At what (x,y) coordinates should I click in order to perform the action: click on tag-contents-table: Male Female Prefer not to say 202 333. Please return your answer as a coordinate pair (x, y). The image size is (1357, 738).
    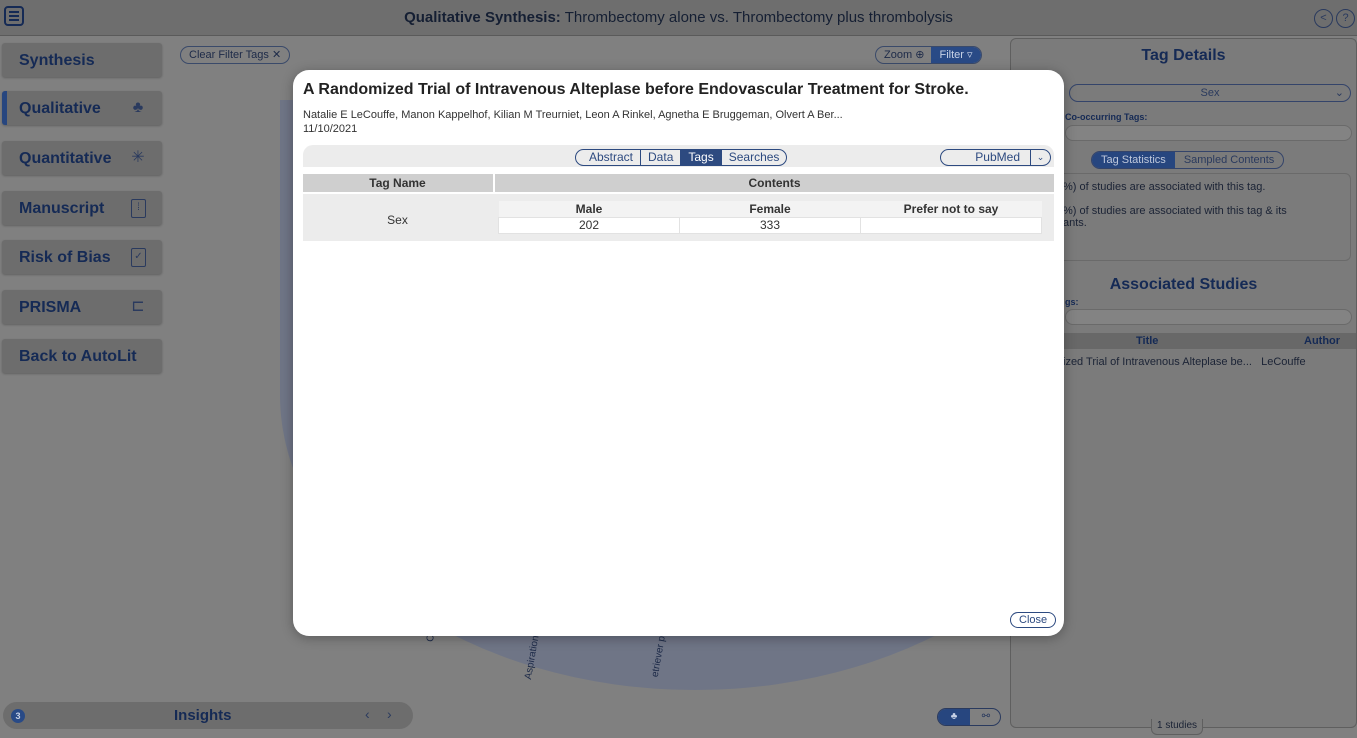
    Looking at the image, I should click on (770, 217).